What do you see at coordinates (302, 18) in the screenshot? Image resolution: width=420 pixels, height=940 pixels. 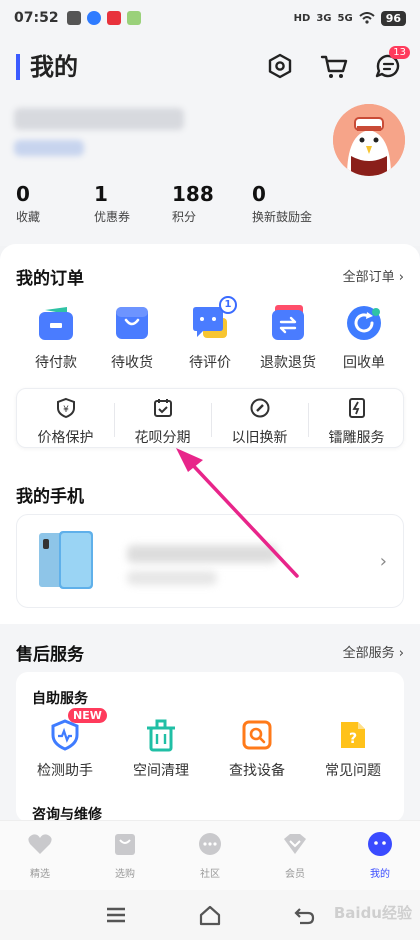 I see `hd-label: HD` at bounding box center [302, 18].